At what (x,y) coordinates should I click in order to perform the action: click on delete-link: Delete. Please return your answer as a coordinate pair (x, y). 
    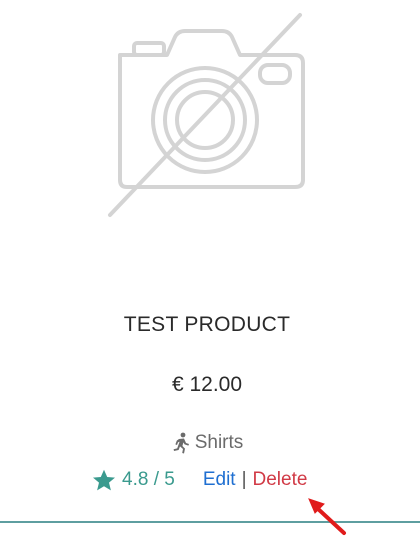
    Looking at the image, I should click on (280, 480).